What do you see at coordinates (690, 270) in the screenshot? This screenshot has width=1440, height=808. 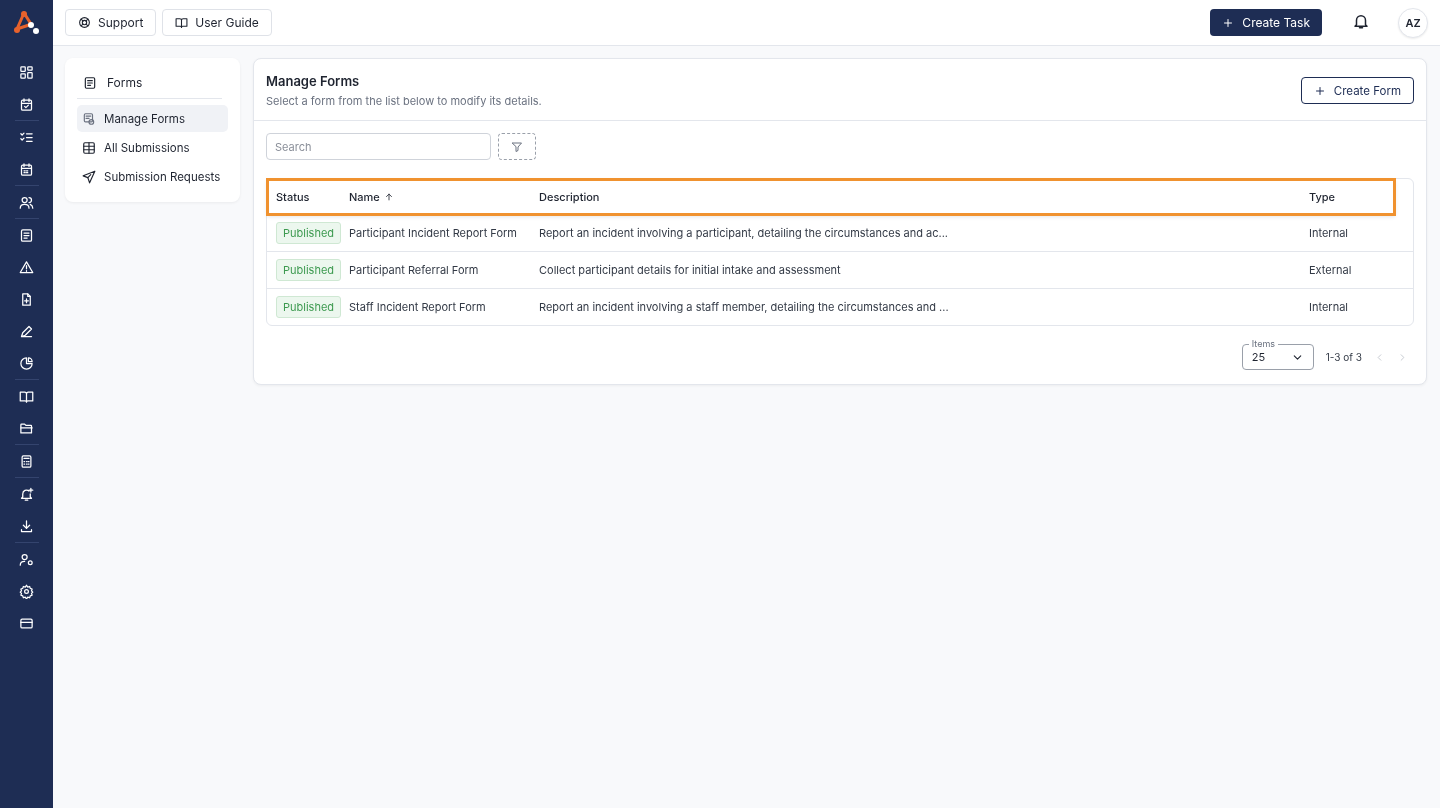 I see `table-cell: Collect participant details for initial intake and assessment` at bounding box center [690, 270].